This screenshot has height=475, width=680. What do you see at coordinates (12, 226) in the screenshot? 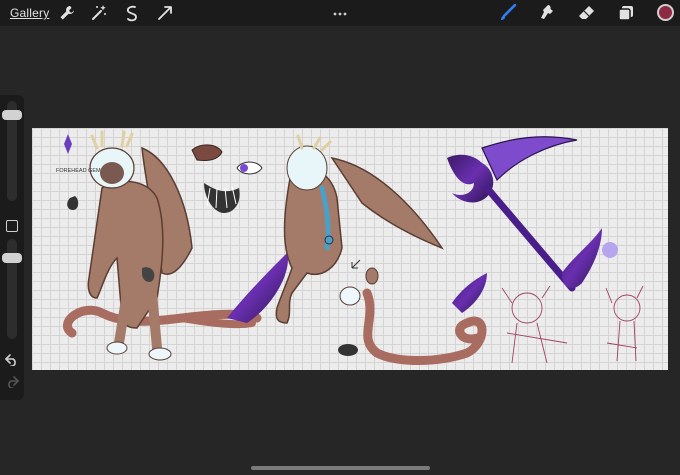
I see `modify-button` at bounding box center [12, 226].